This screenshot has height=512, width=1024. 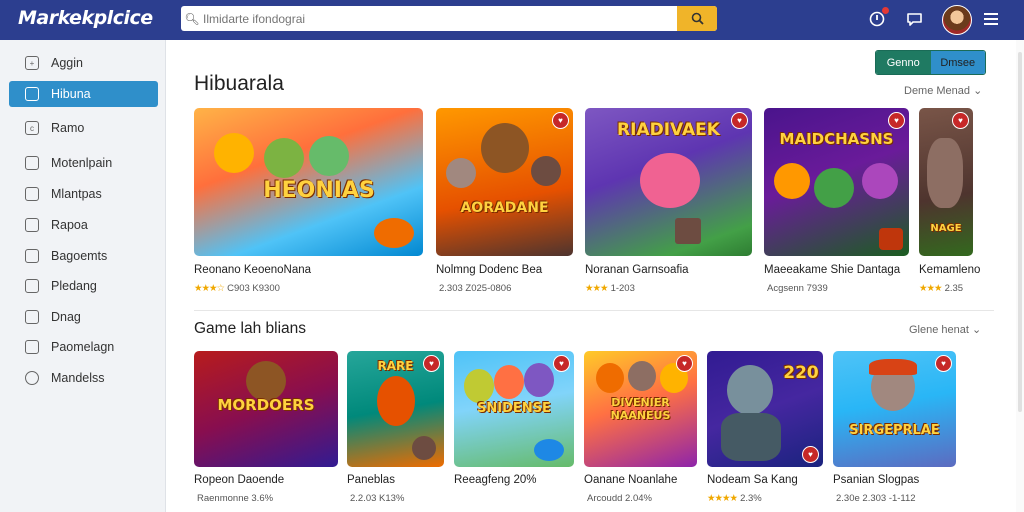 I want to click on game-thumbnail: AORADANE ♥, so click(x=504, y=182).